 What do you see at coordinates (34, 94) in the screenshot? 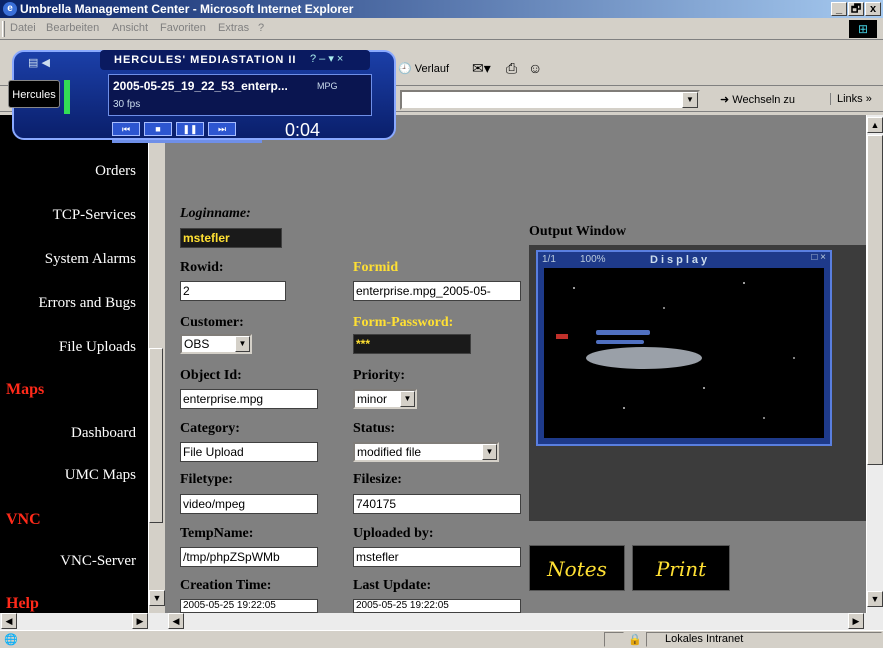
I see `hercules-logo: Hercules` at bounding box center [34, 94].